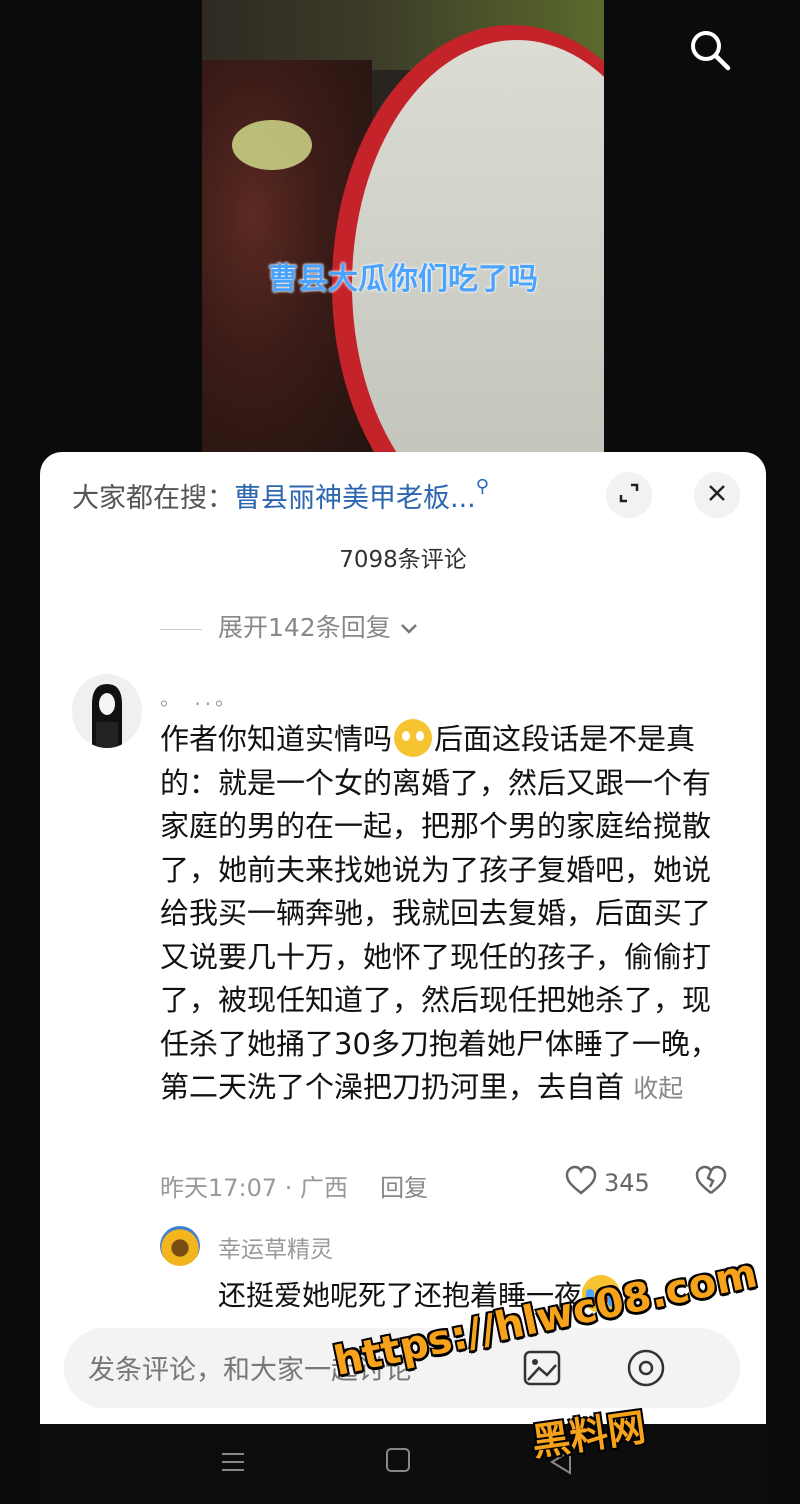  I want to click on chevron-down-icon, so click(409, 627).